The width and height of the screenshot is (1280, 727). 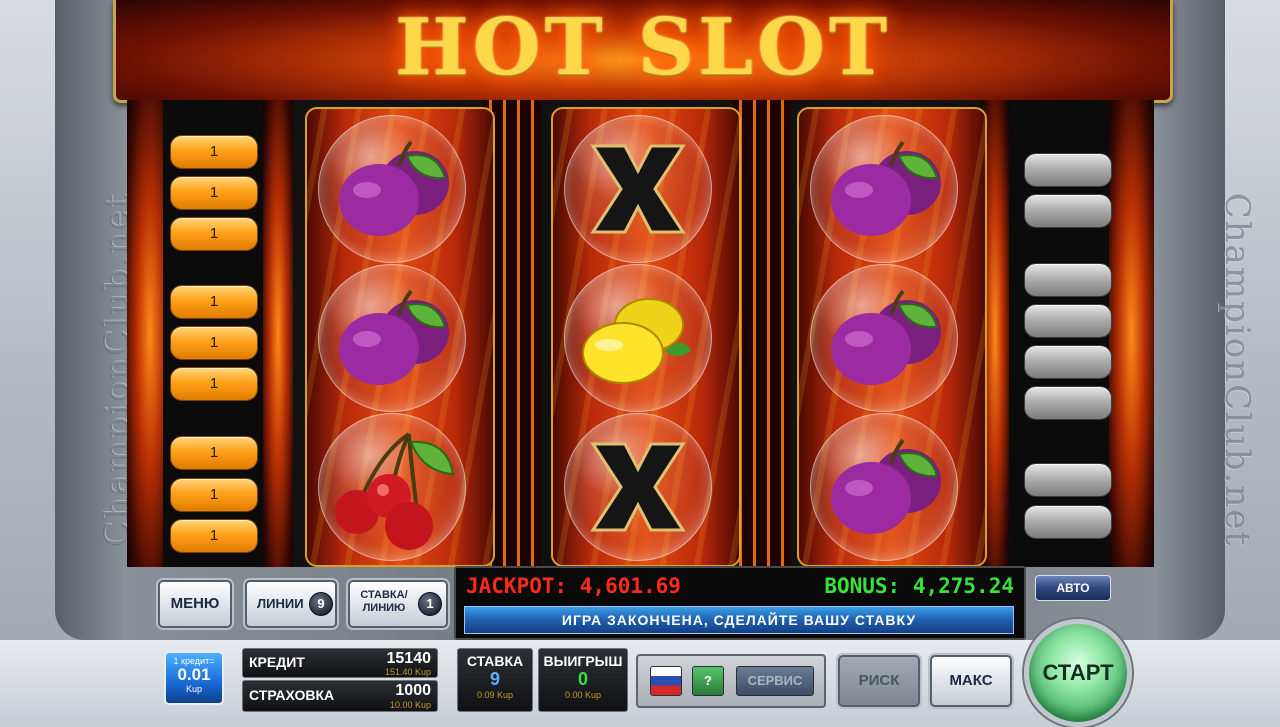 I want to click on win-display: ВЫИГРЫШ 0 0.00 Kup, so click(x=583, y=680).